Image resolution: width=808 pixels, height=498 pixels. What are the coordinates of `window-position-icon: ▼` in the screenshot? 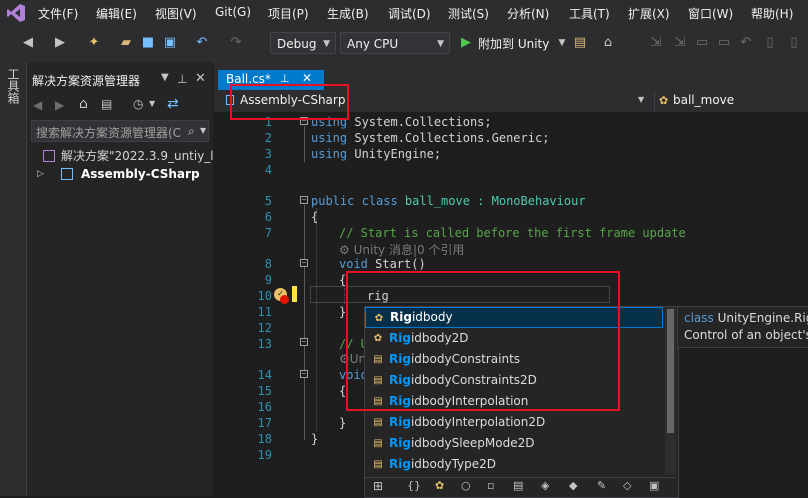 It's located at (165, 77).